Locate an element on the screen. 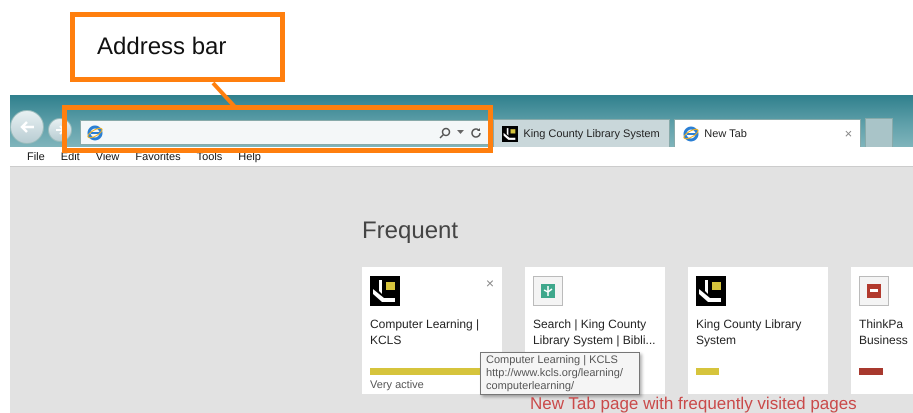  site-tile: King County Library System is located at coordinates (758, 330).